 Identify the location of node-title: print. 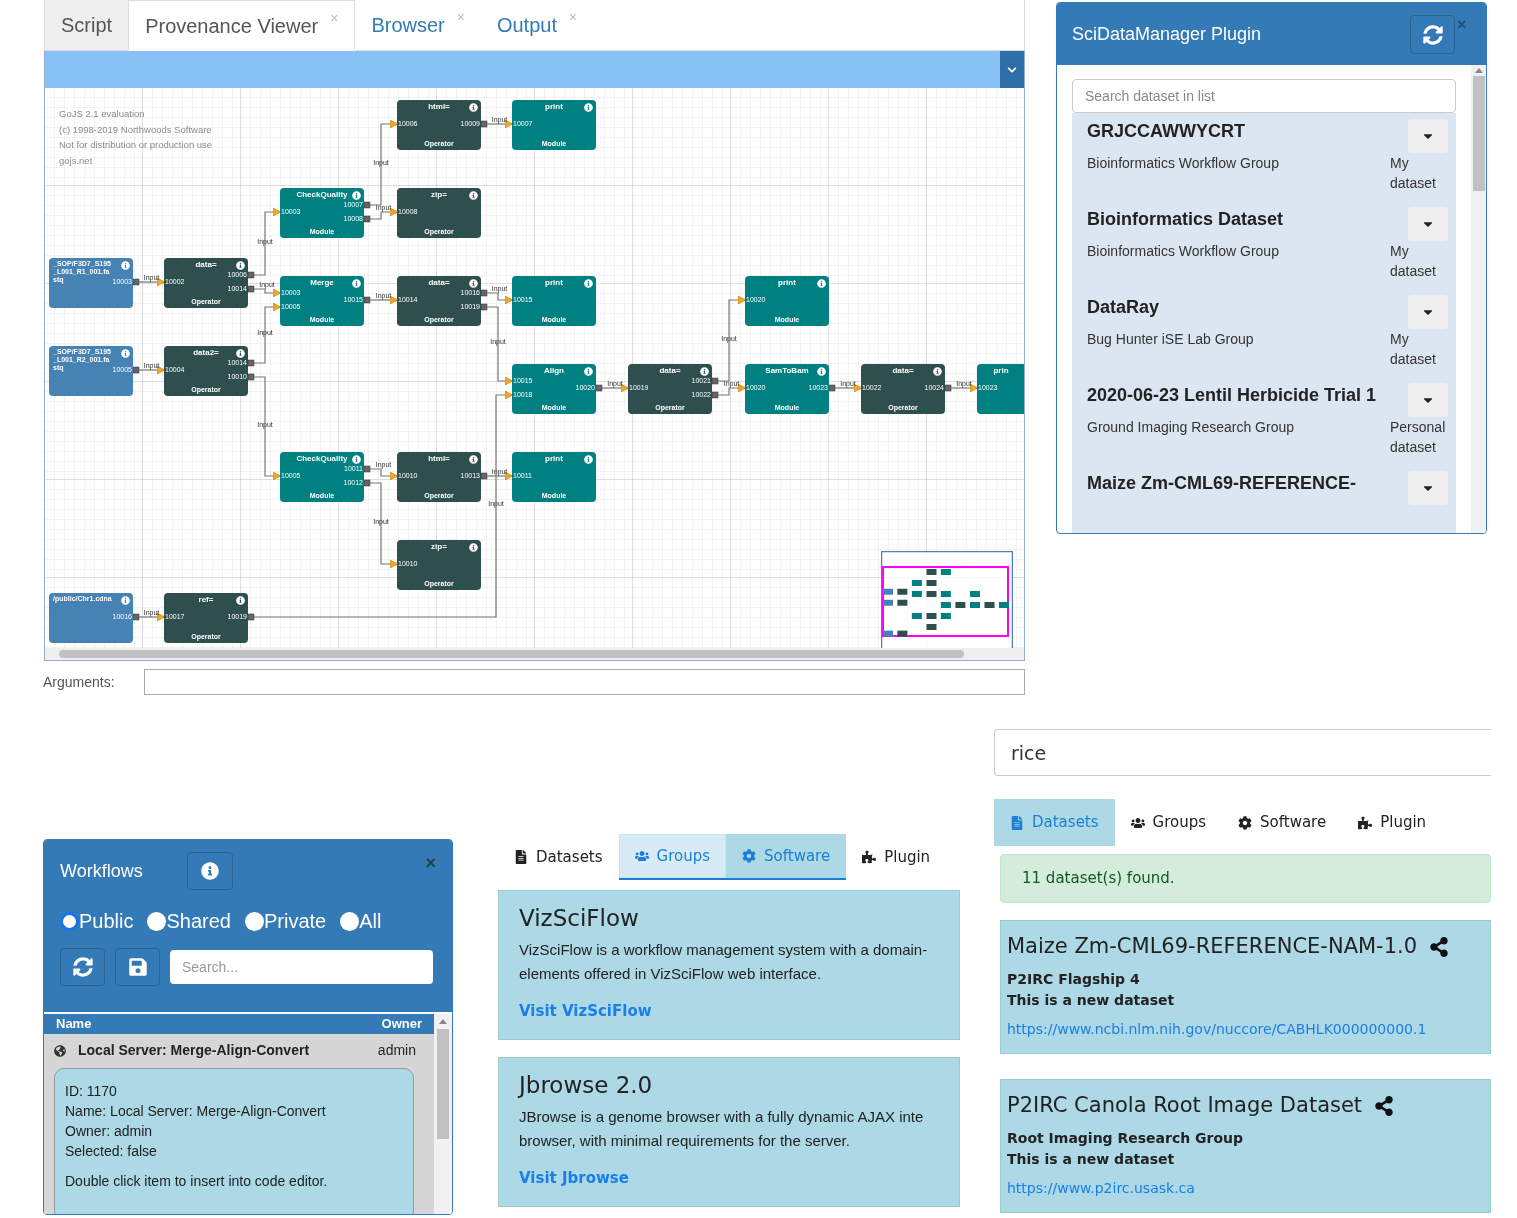
(554, 458).